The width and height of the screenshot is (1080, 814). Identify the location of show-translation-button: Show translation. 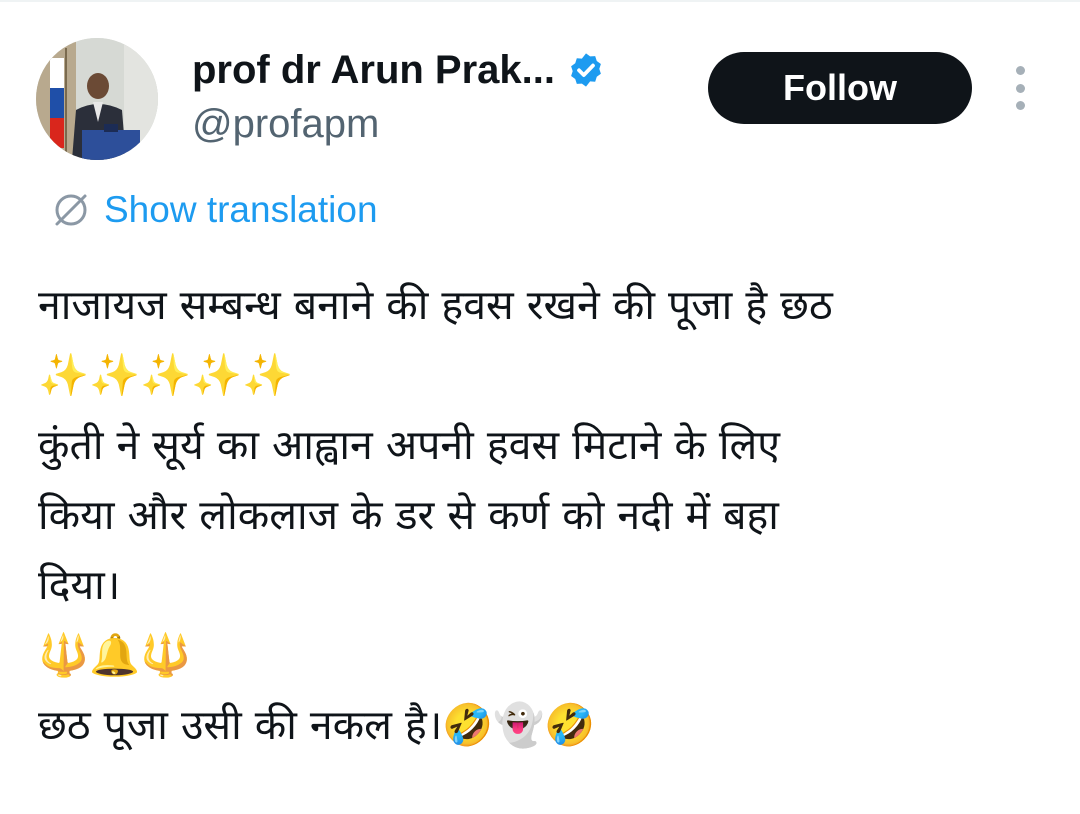
(213, 210).